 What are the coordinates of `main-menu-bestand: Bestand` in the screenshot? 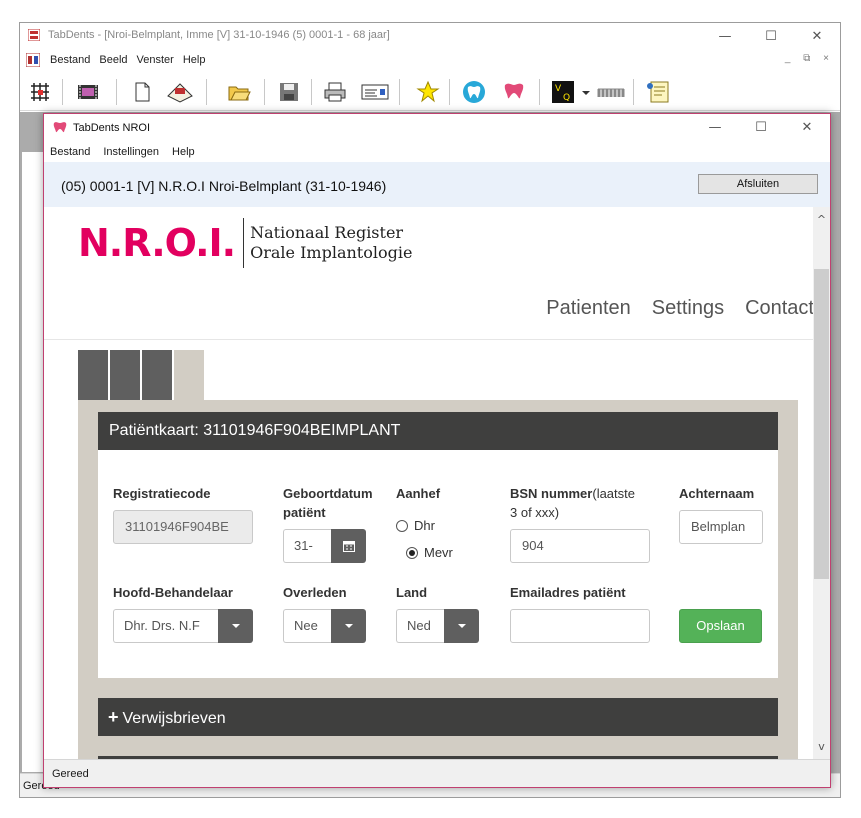 It's located at (70, 60).